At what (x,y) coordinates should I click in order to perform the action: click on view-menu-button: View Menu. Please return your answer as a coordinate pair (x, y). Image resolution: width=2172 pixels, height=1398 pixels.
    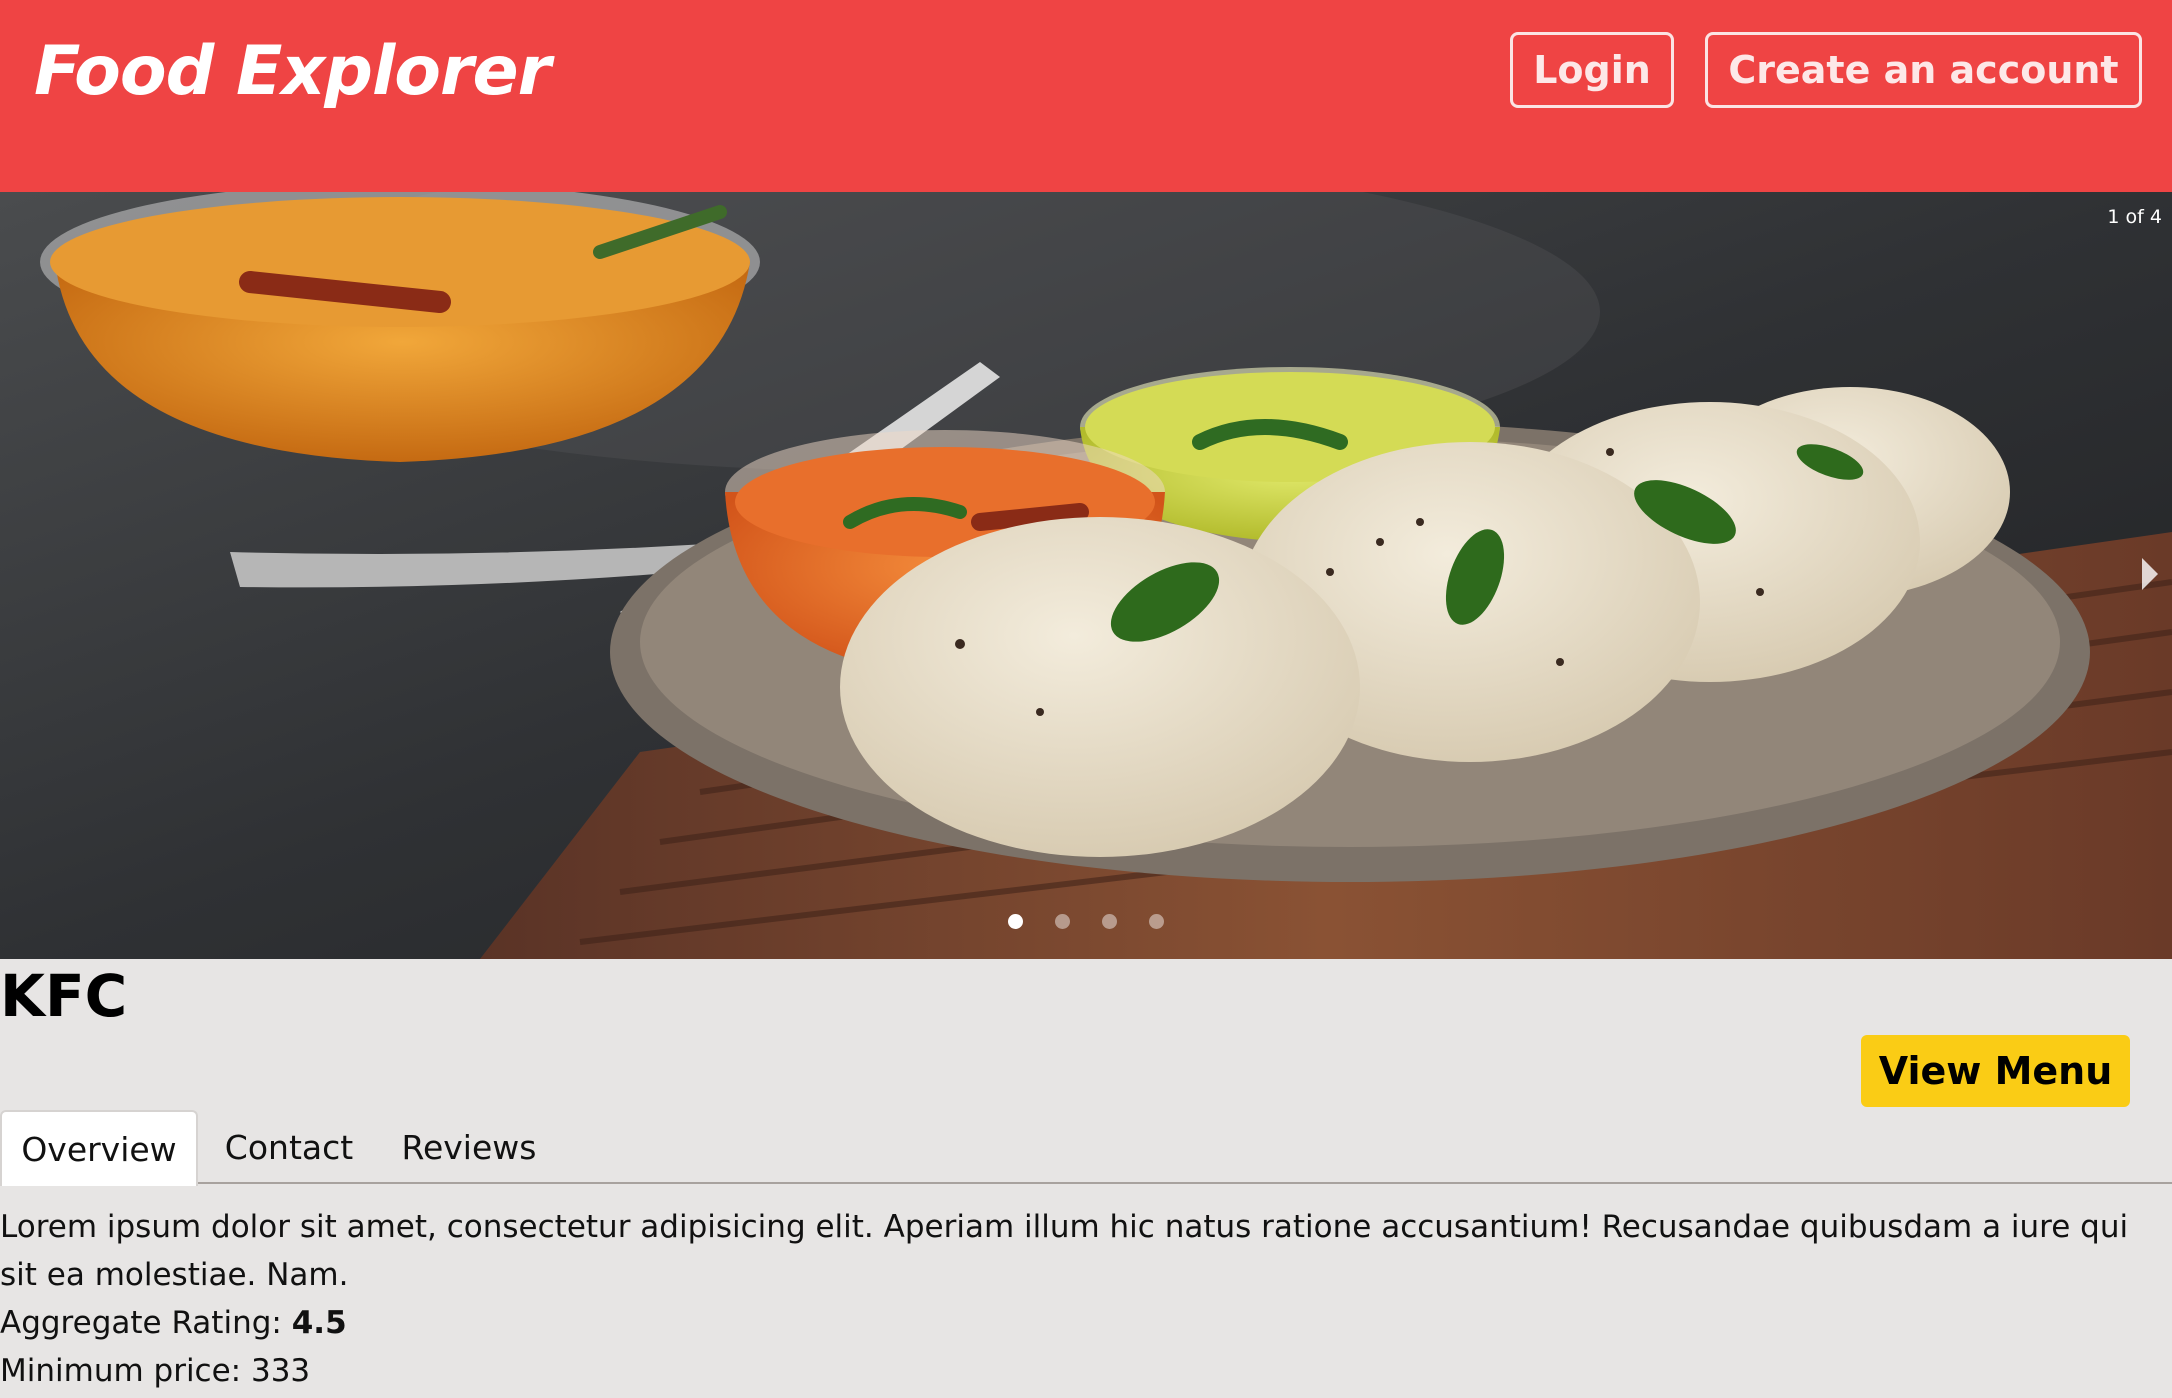
    Looking at the image, I should click on (1995, 1071).